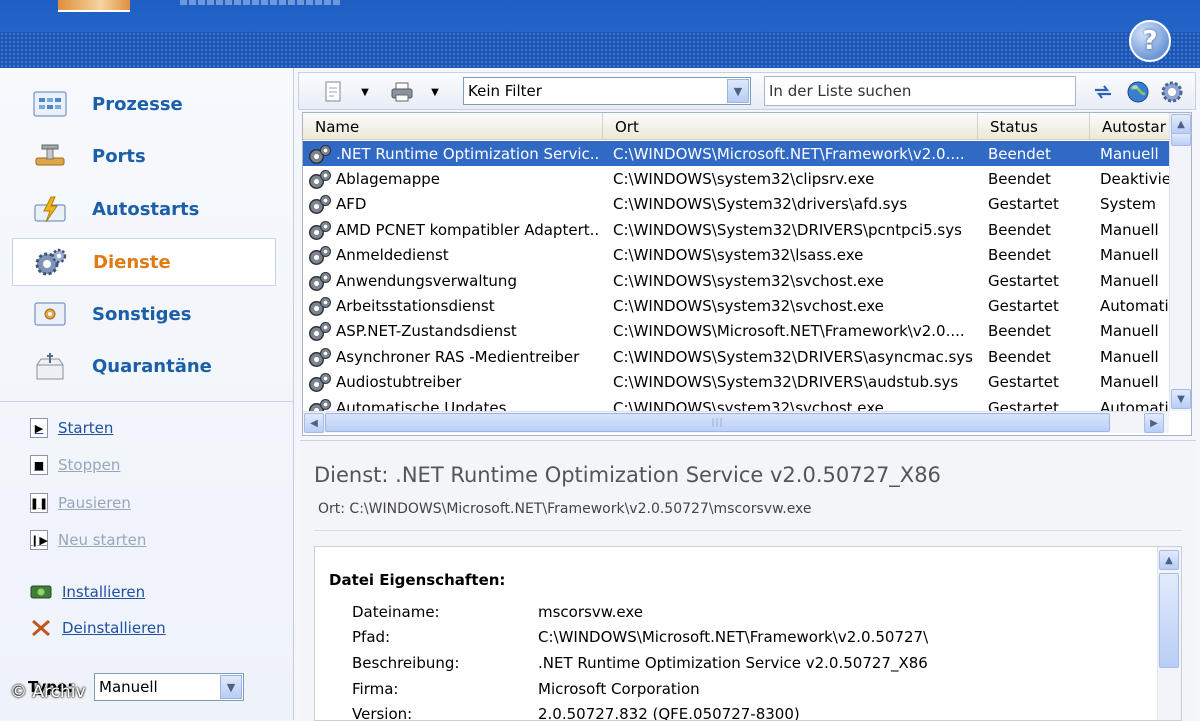 The height and width of the screenshot is (721, 1200). I want to click on restart-button: ❙▶ Neu starten, so click(88, 540).